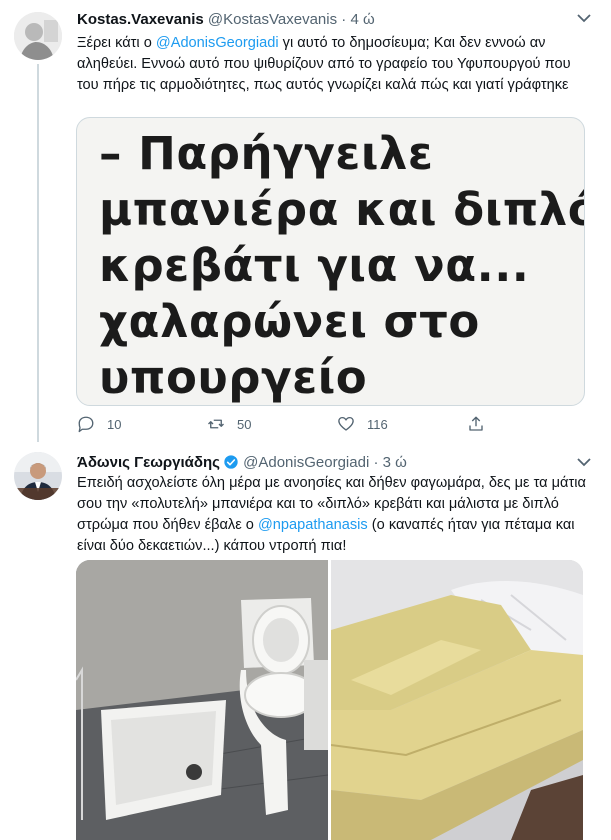 The image size is (611, 840). Describe the element at coordinates (244, 424) in the screenshot. I see `retweet-count: 50` at that location.